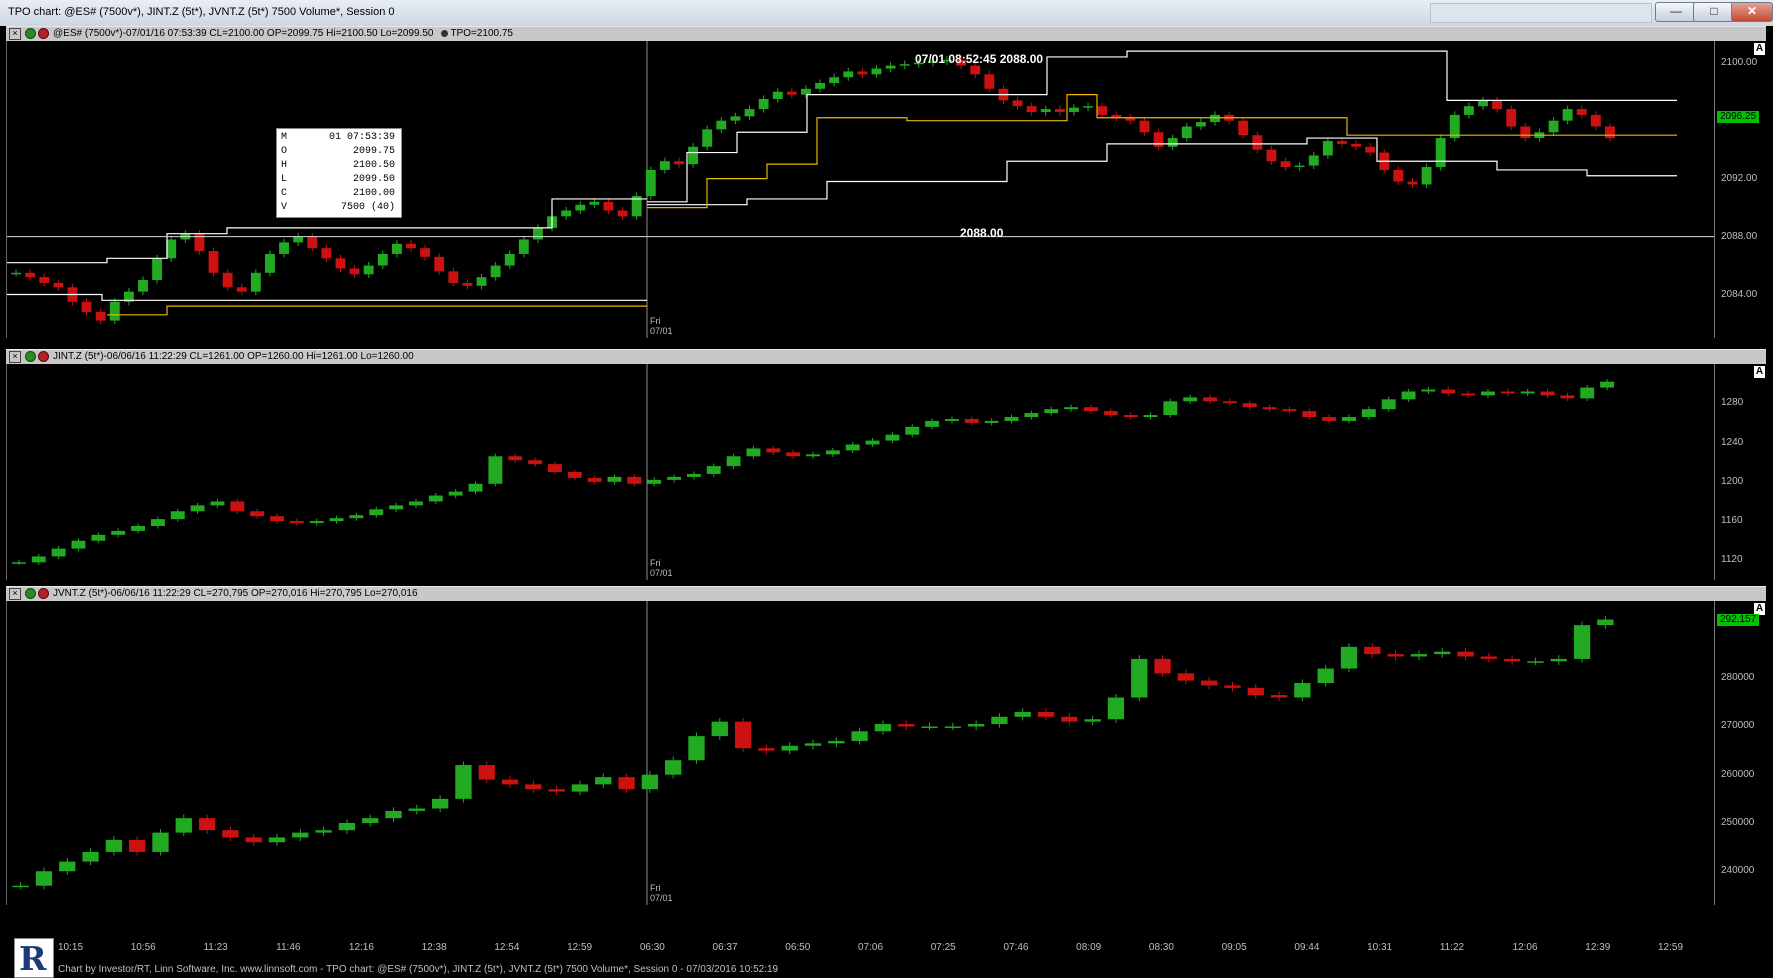  I want to click on time-tick-label: 12:16, so click(361, 947).